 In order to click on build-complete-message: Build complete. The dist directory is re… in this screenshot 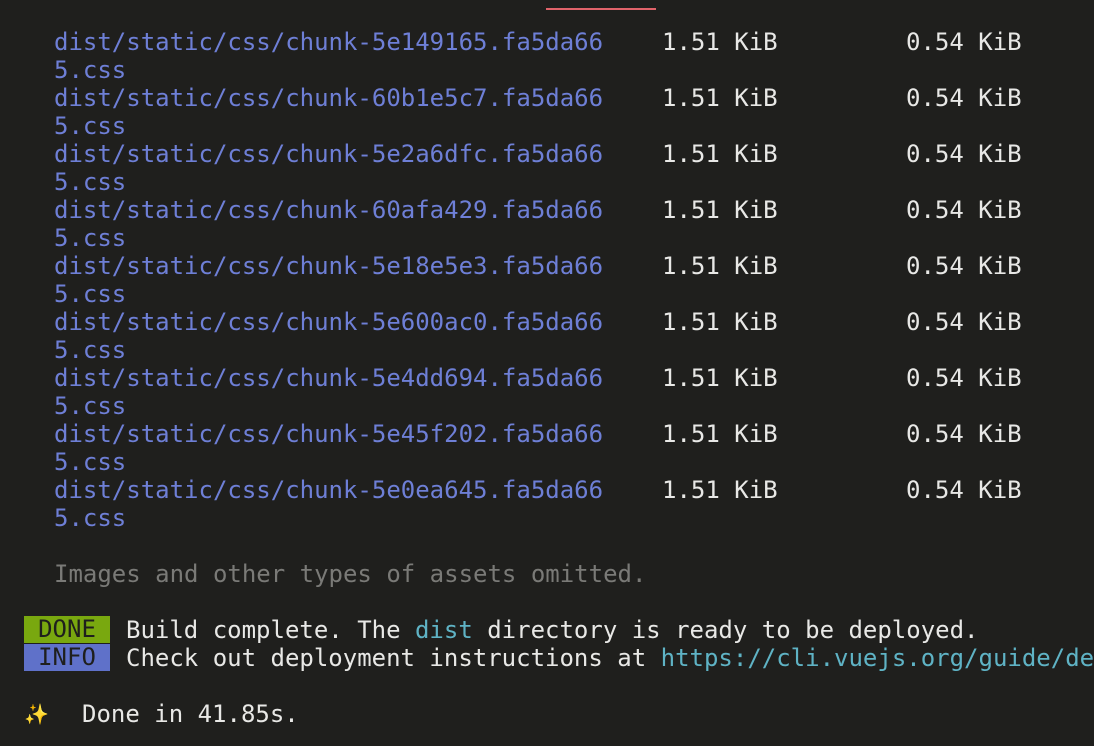, I will do `click(552, 630)`.